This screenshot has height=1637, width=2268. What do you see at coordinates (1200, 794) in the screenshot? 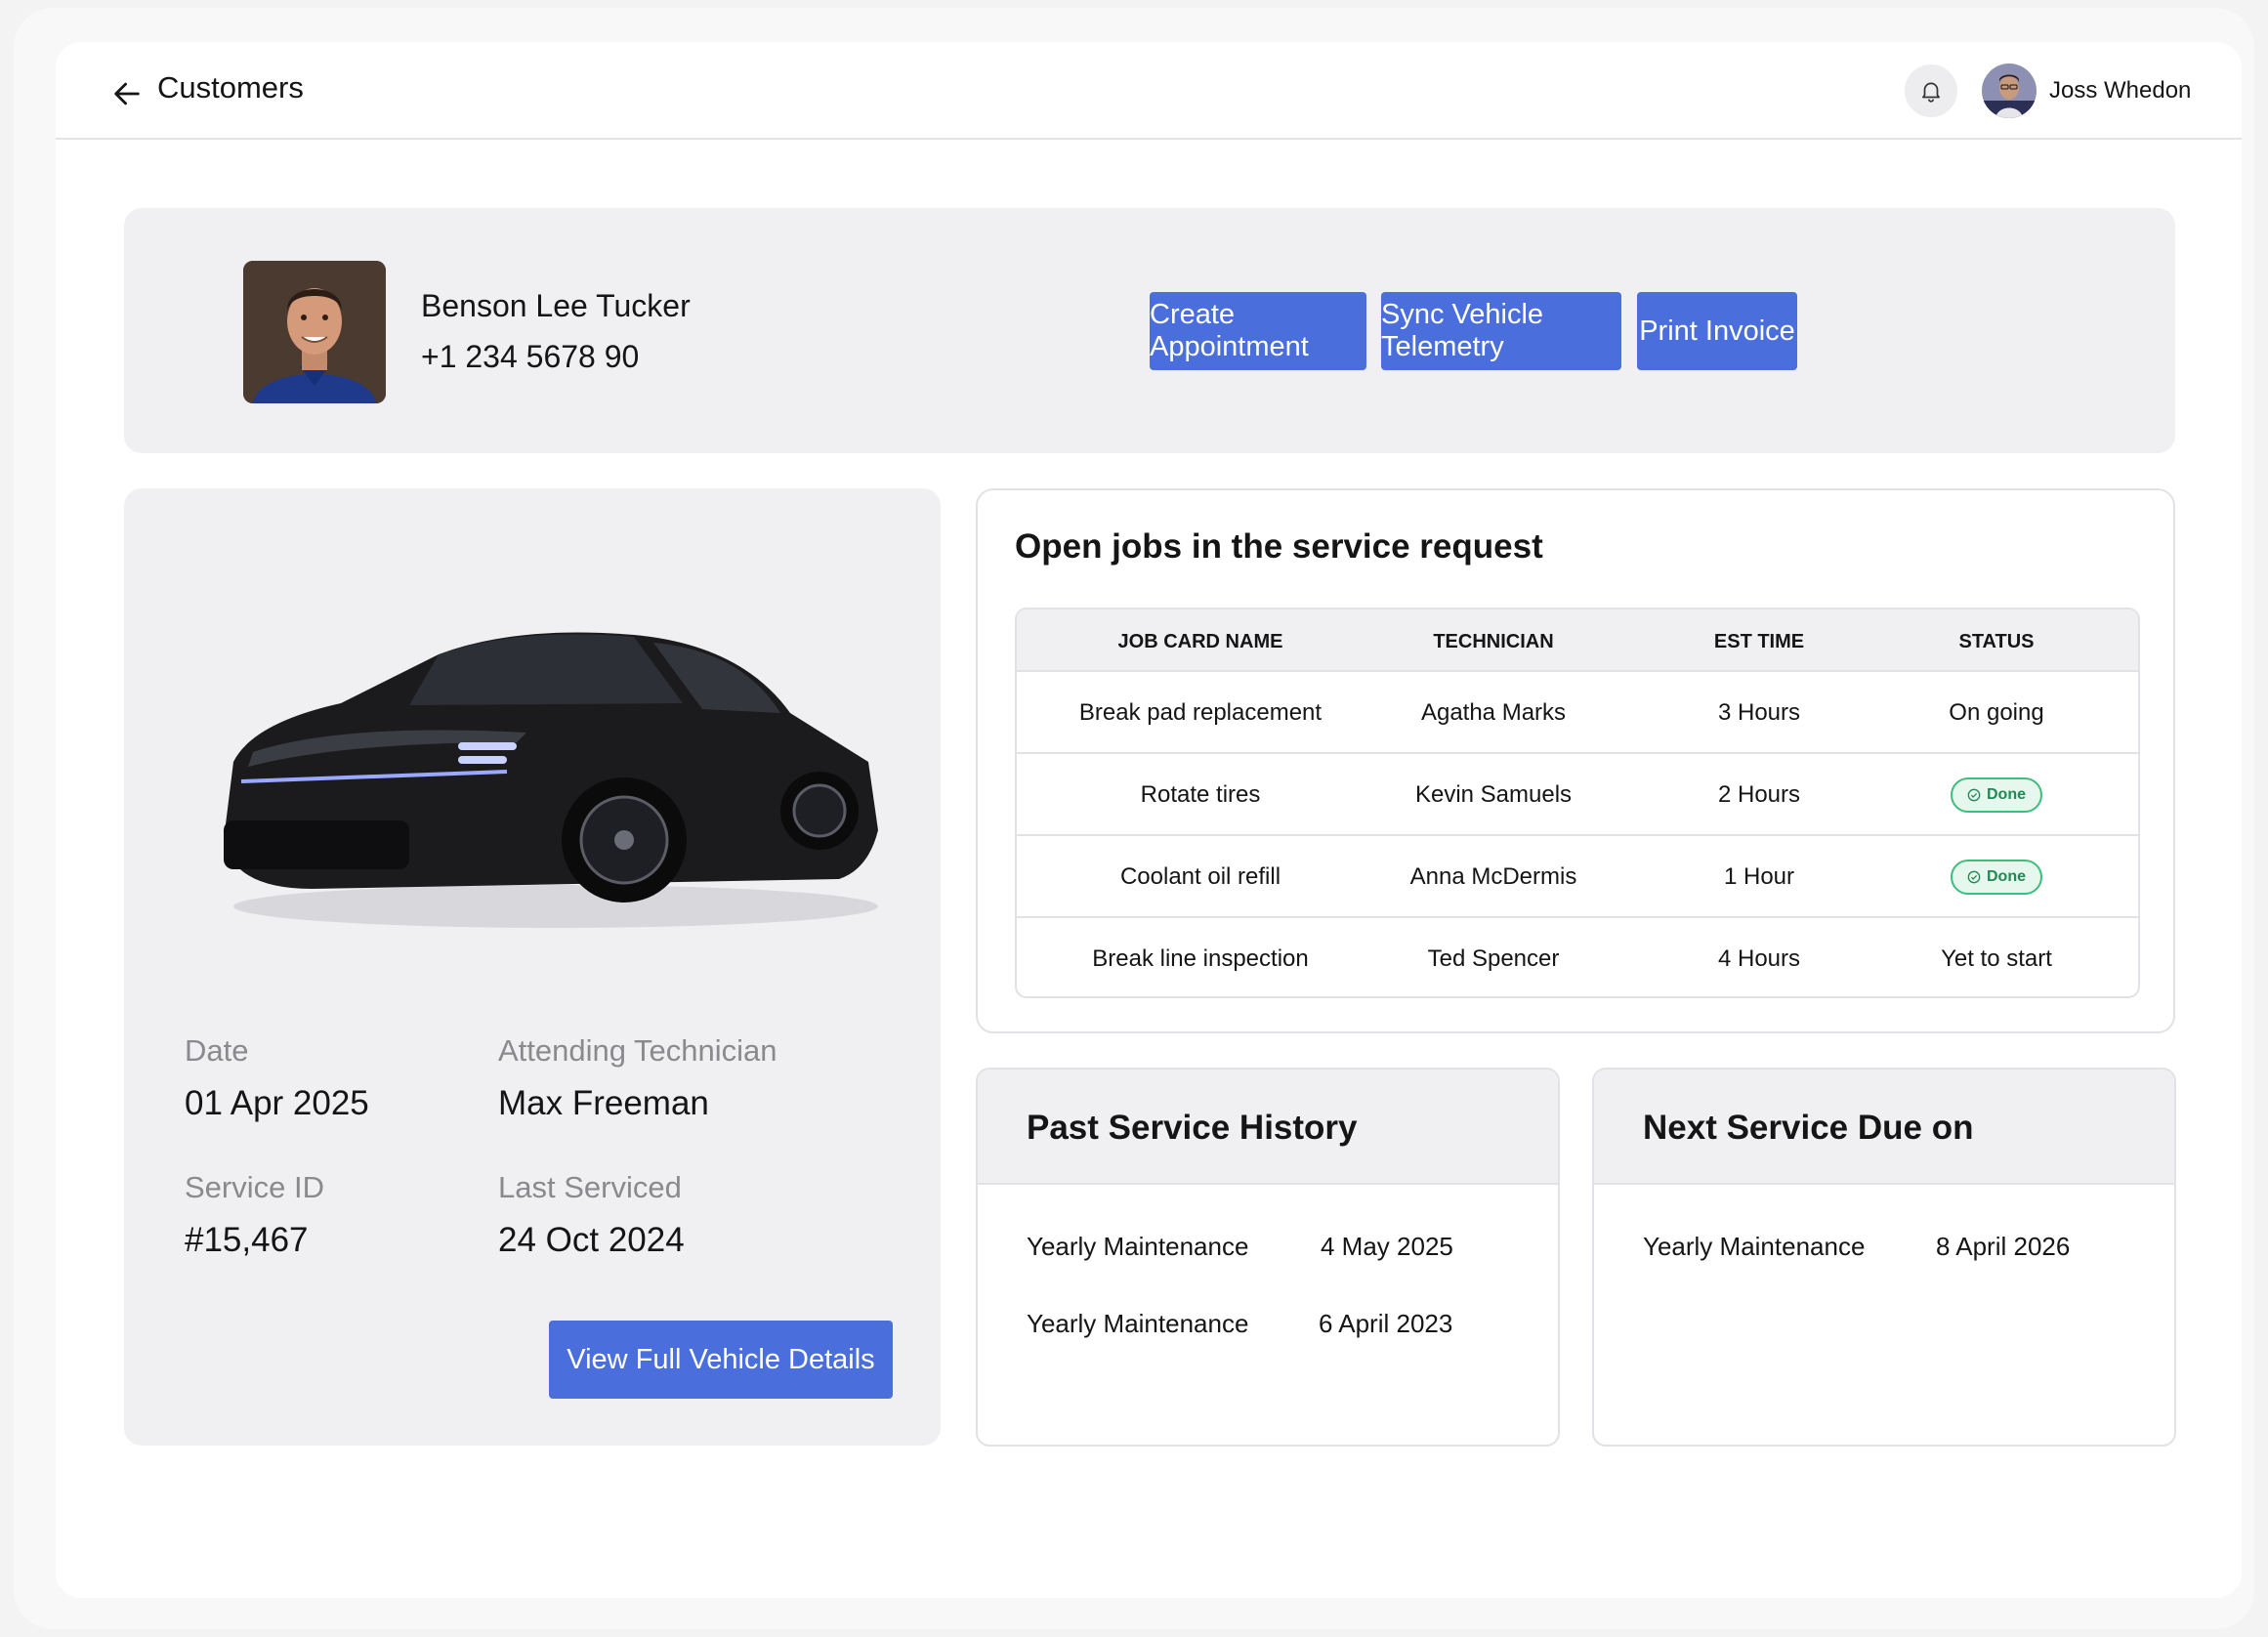
I see `job-name: Rotate tires` at bounding box center [1200, 794].